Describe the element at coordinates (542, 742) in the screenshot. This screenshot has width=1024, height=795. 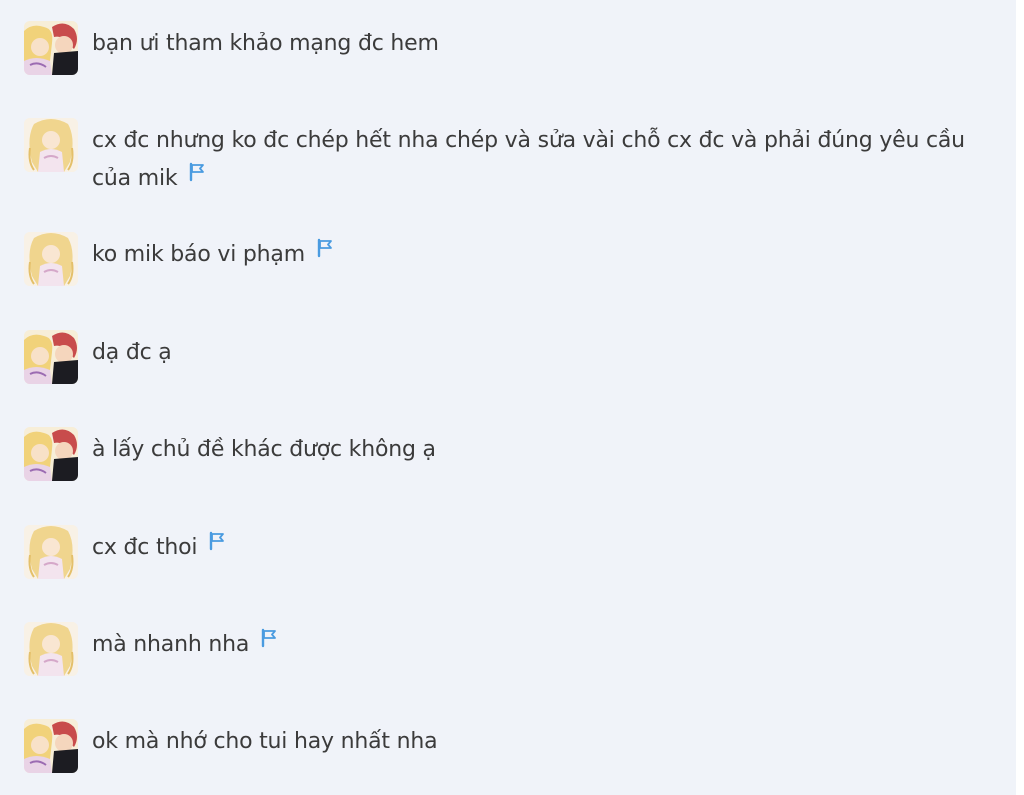
I see `message-text: ok mà nhớ cho tui hay nhất nha` at that location.